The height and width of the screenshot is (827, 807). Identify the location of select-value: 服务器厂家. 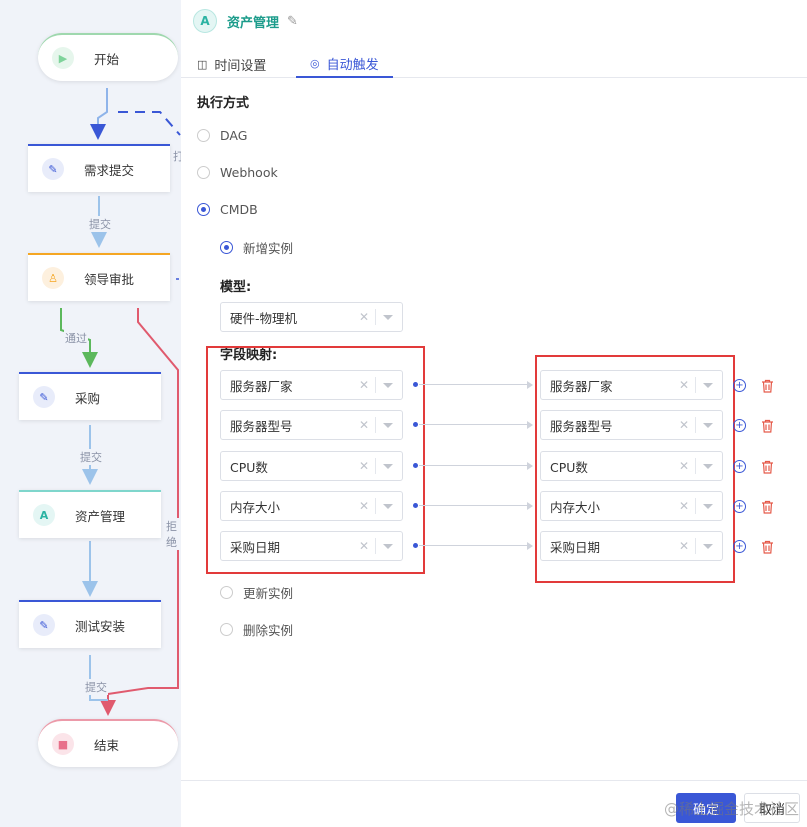
(581, 386).